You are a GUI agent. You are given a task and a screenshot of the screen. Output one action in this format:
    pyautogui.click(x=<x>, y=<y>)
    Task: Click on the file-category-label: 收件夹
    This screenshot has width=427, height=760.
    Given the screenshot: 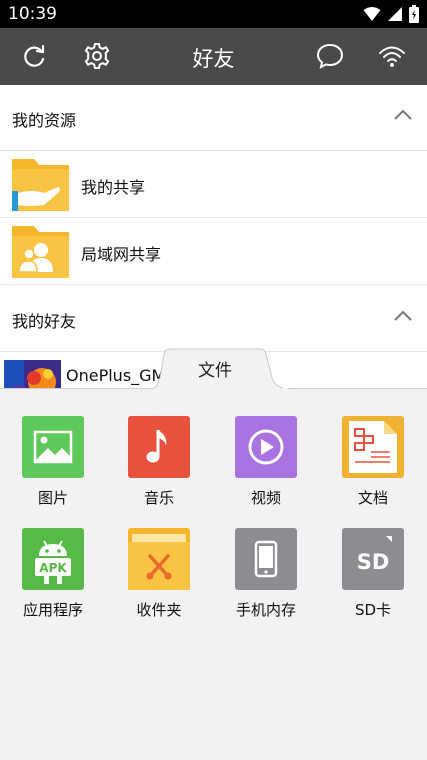 What is the action you would take?
    pyautogui.click(x=159, y=610)
    